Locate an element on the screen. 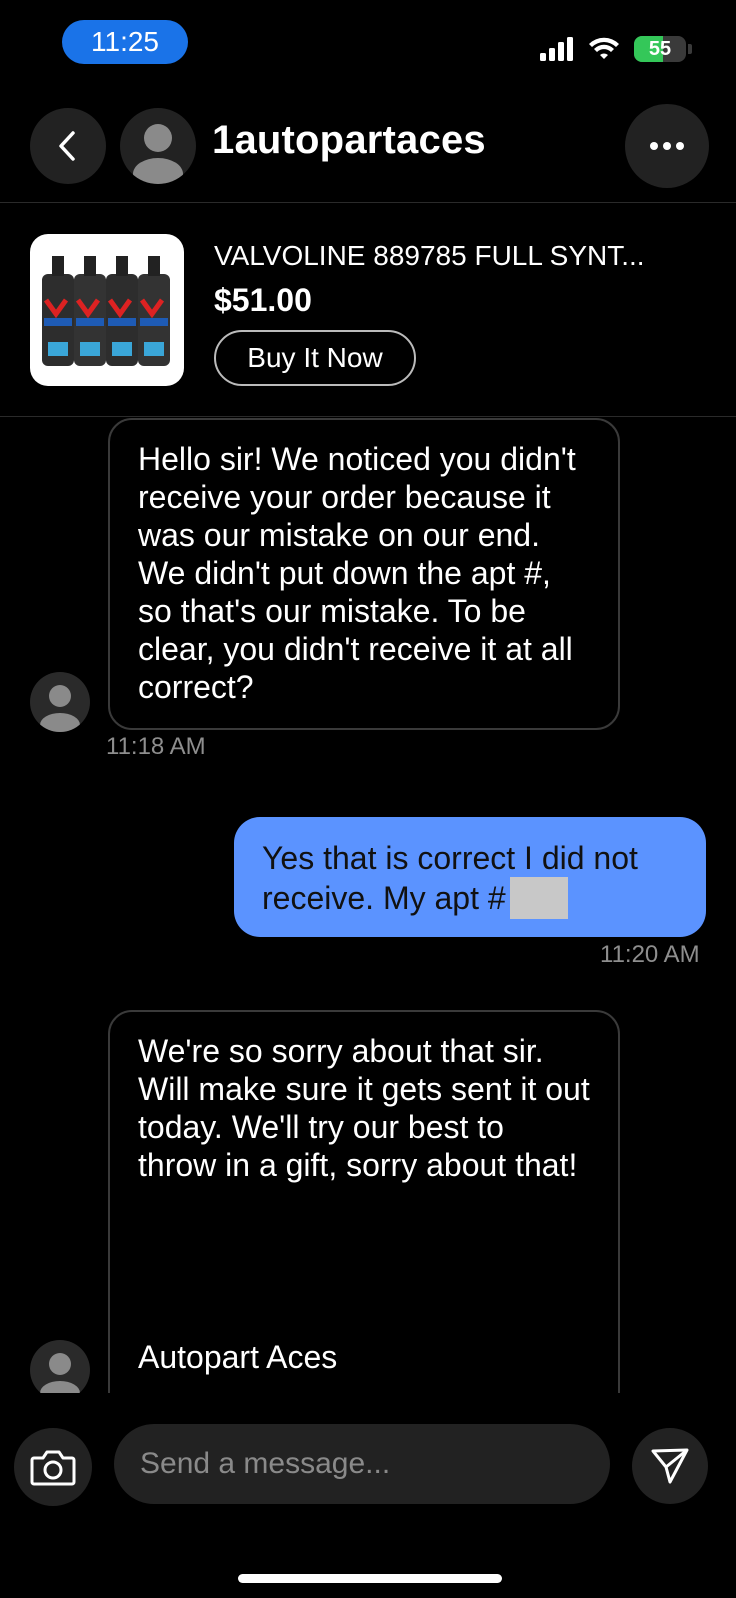  back-button is located at coordinates (68, 146).